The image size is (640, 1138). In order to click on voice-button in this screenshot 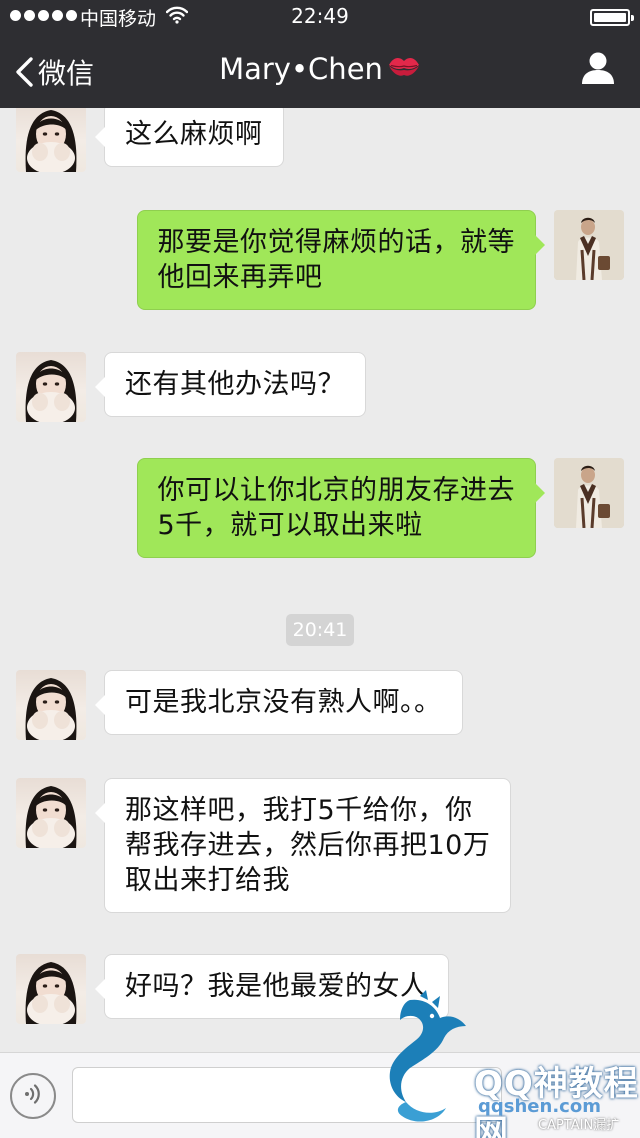, I will do `click(33, 1096)`.